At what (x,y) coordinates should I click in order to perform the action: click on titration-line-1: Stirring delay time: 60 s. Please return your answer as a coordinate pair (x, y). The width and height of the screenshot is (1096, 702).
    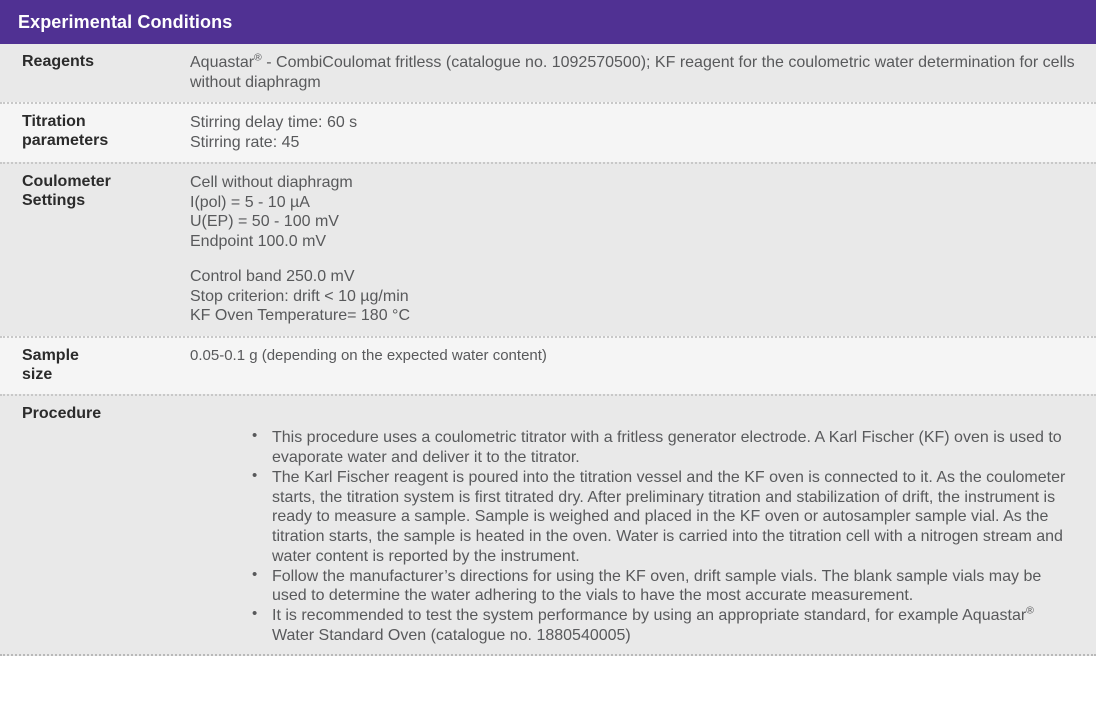
    Looking at the image, I should click on (274, 123).